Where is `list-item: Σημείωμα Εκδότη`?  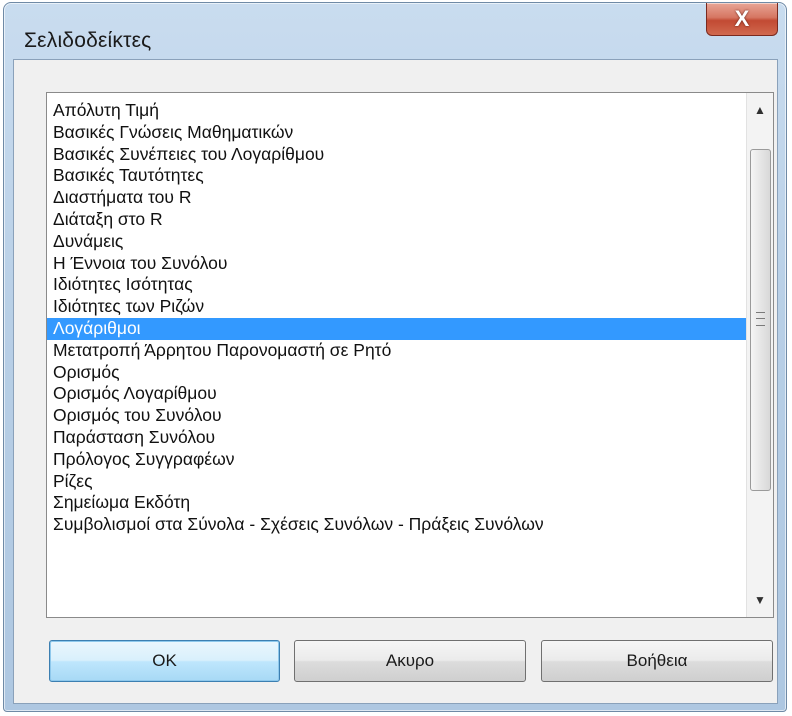 list-item: Σημείωμα Εκδότη is located at coordinates (397, 503).